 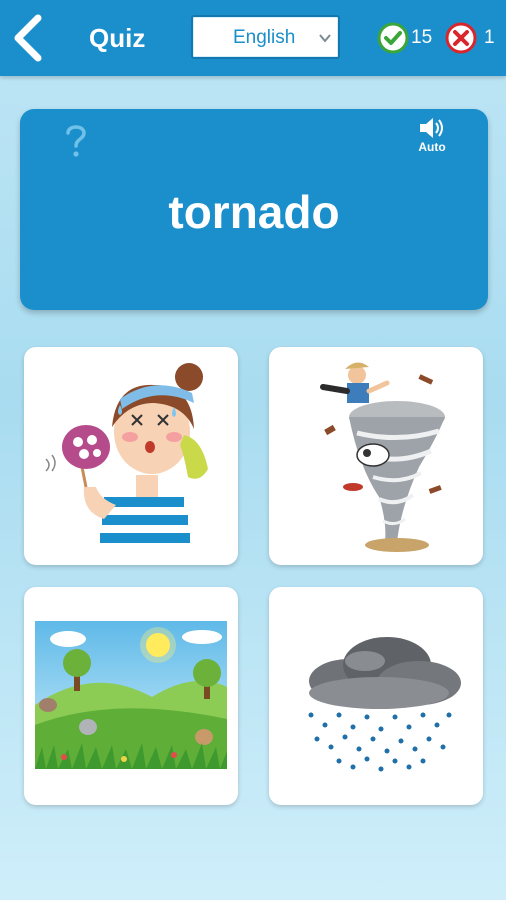 I want to click on top-bar: Quiz English 15 1, so click(x=253, y=38).